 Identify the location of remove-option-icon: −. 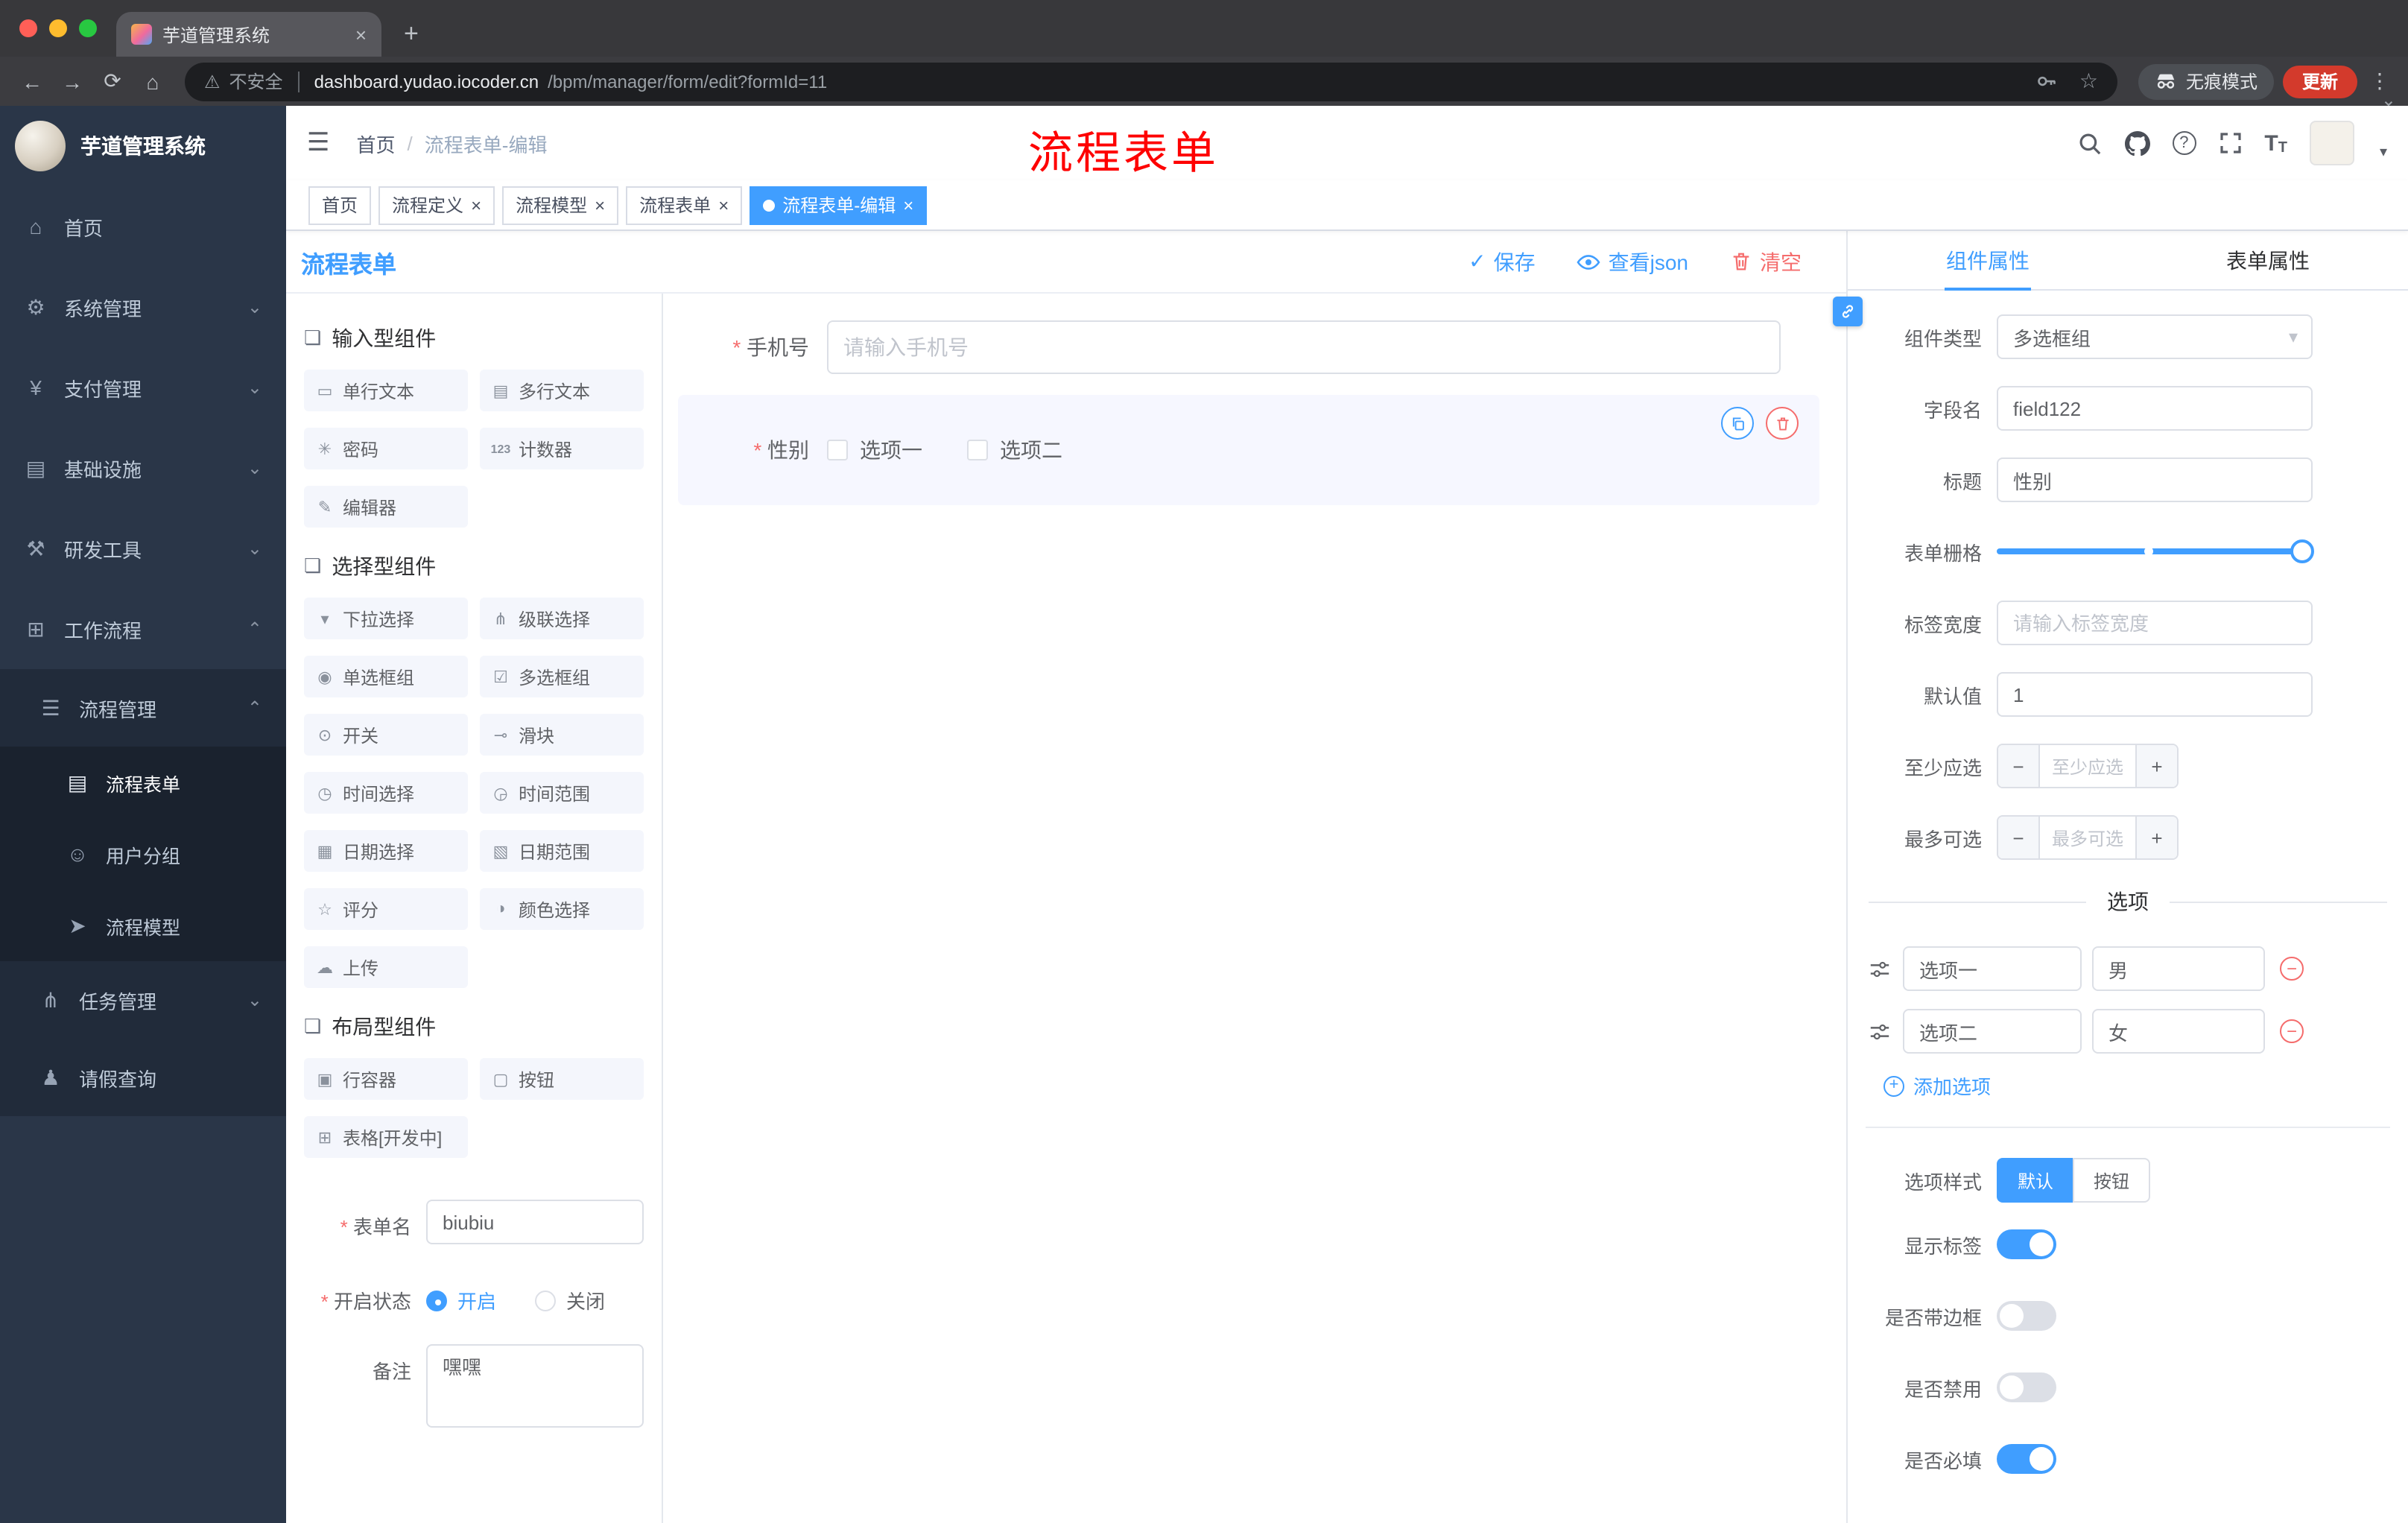
(2292, 969).